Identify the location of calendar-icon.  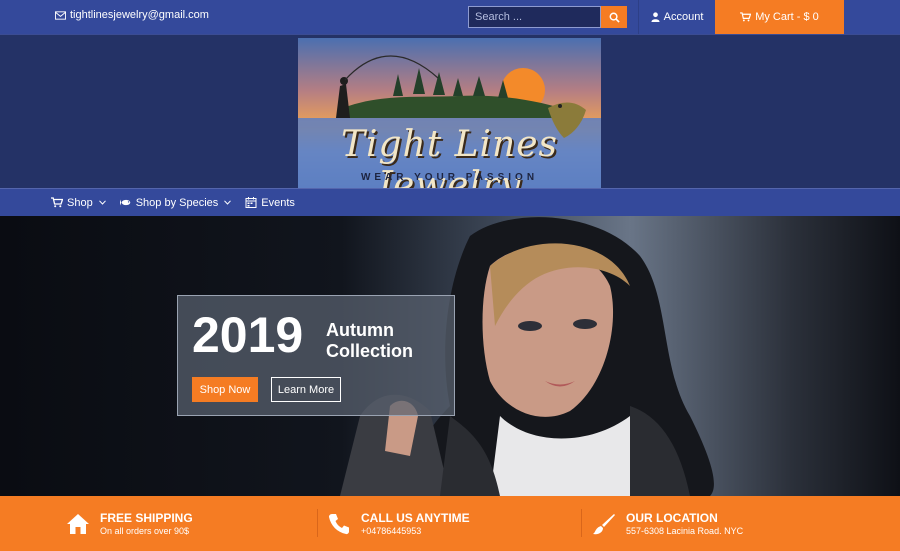
(251, 202).